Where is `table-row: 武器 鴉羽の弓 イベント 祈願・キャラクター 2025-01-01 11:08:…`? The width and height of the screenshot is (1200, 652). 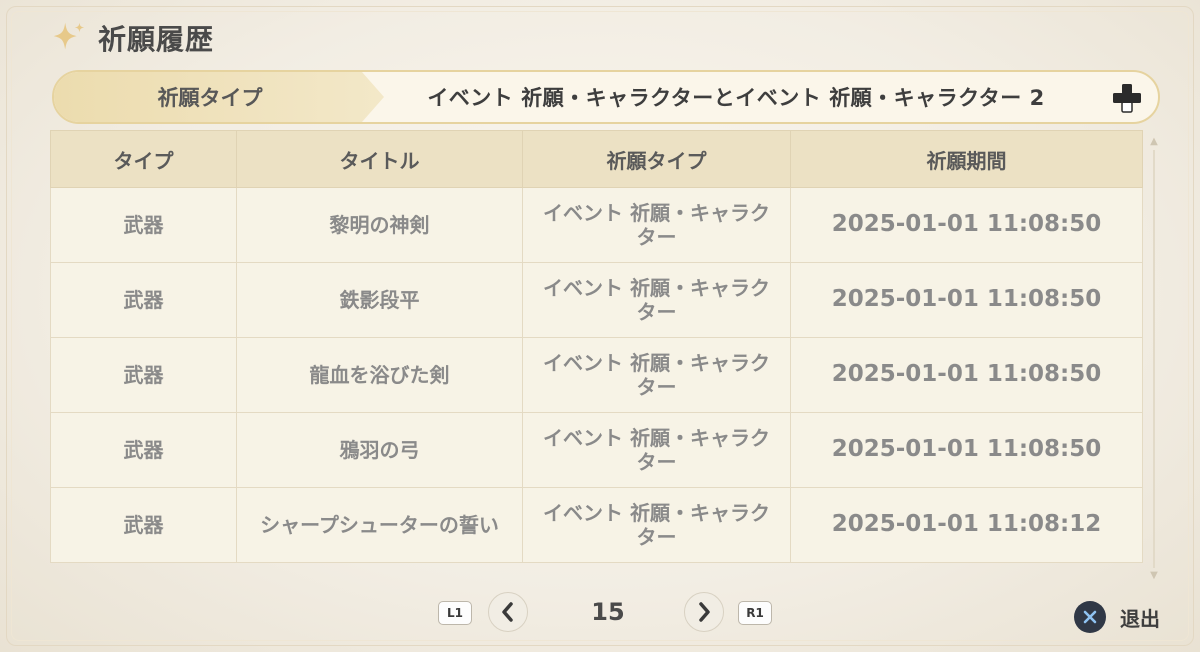
table-row: 武器 鴉羽の弓 イベント 祈願・キャラクター 2025-01-01 11:08:… is located at coordinates (596, 450).